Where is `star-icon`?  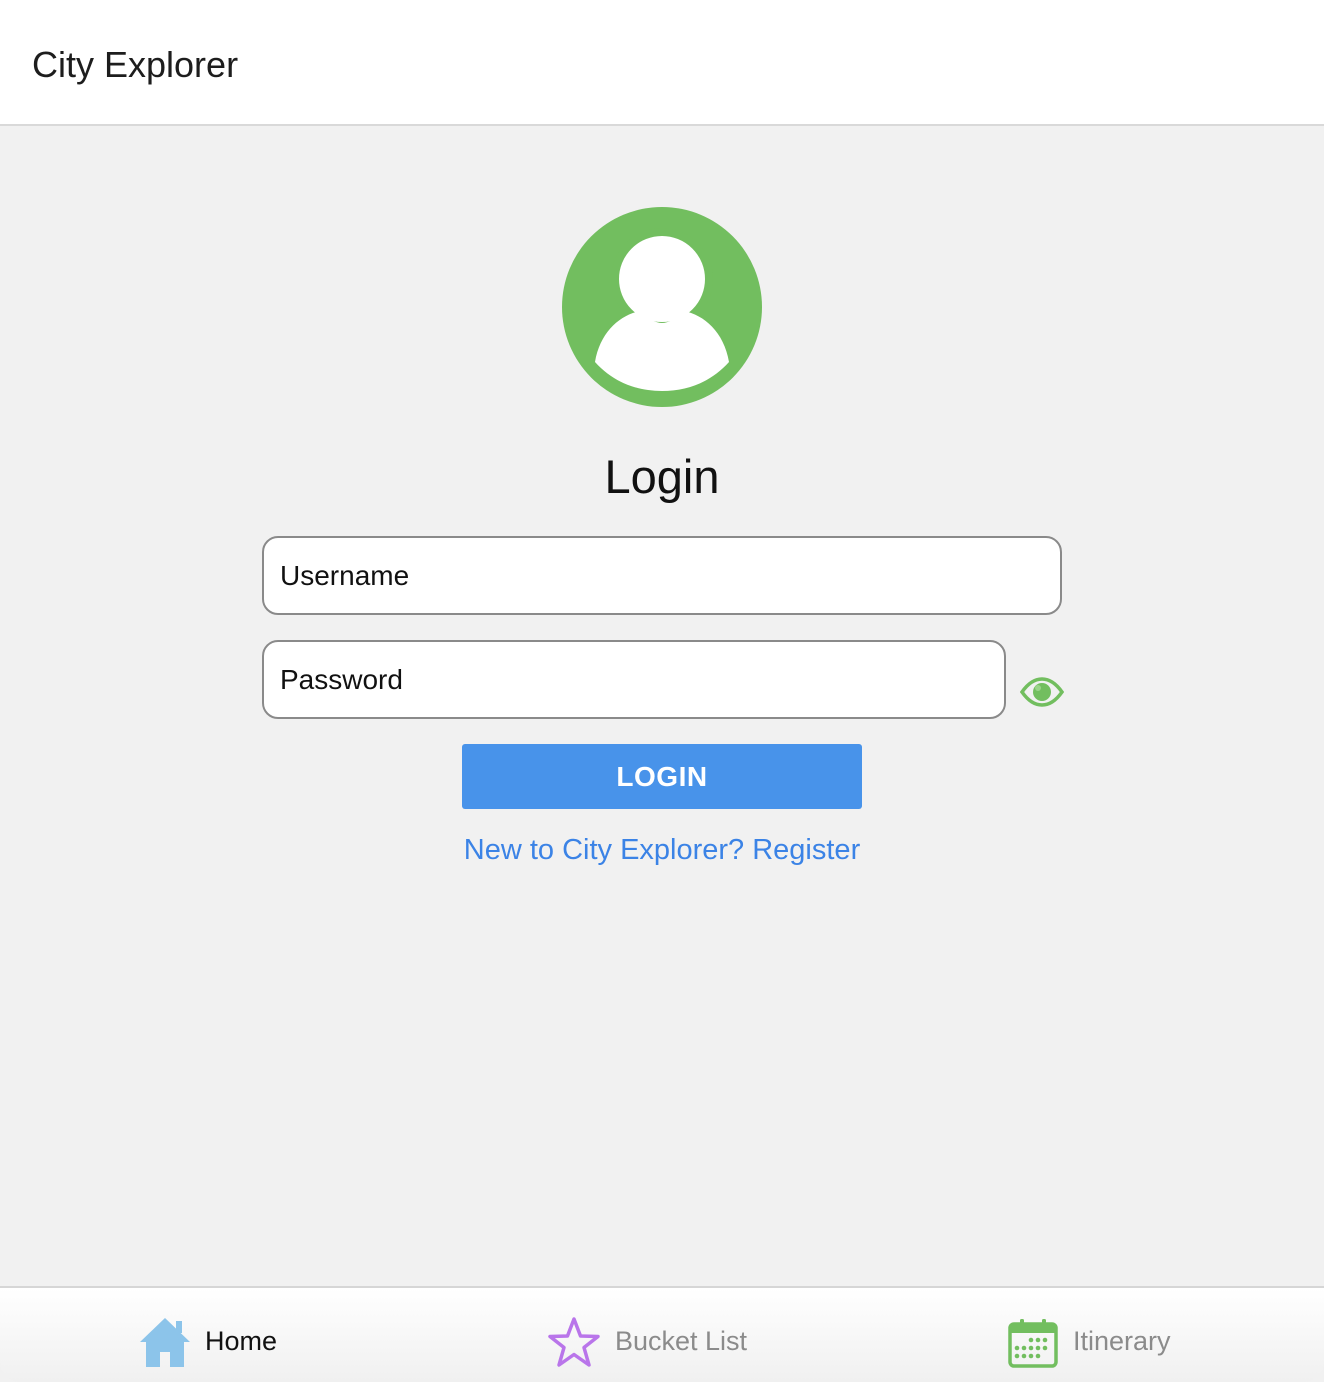 star-icon is located at coordinates (574, 1342).